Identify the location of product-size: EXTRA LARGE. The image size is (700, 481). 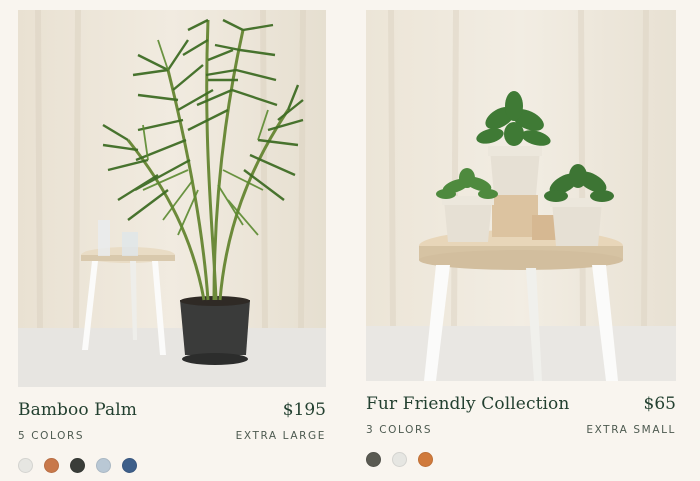
(280, 436).